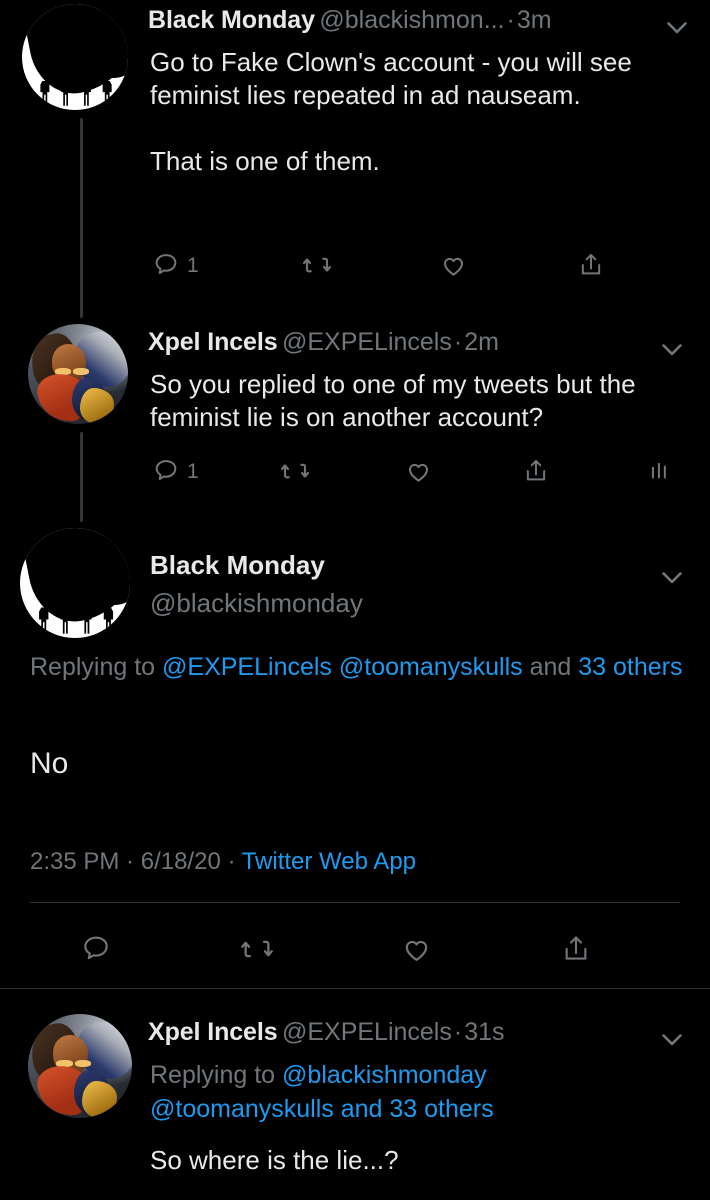 The height and width of the screenshot is (1200, 710). I want to click on tweet-meta: 2:35 PM · 6/18/20 · Twitter Web App, so click(223, 862).